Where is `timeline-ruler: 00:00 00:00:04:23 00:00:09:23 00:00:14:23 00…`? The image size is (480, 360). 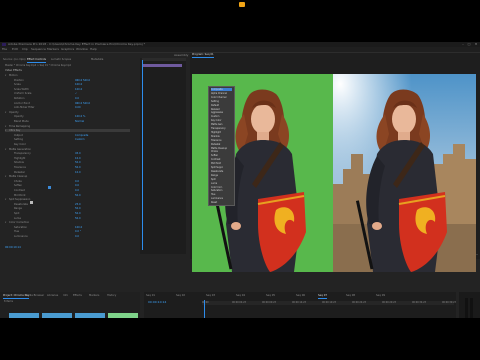 timeline-ruler: 00:00 00:00:04:23 00:00:09:23 00:00:14:23 00… is located at coordinates (329, 303).